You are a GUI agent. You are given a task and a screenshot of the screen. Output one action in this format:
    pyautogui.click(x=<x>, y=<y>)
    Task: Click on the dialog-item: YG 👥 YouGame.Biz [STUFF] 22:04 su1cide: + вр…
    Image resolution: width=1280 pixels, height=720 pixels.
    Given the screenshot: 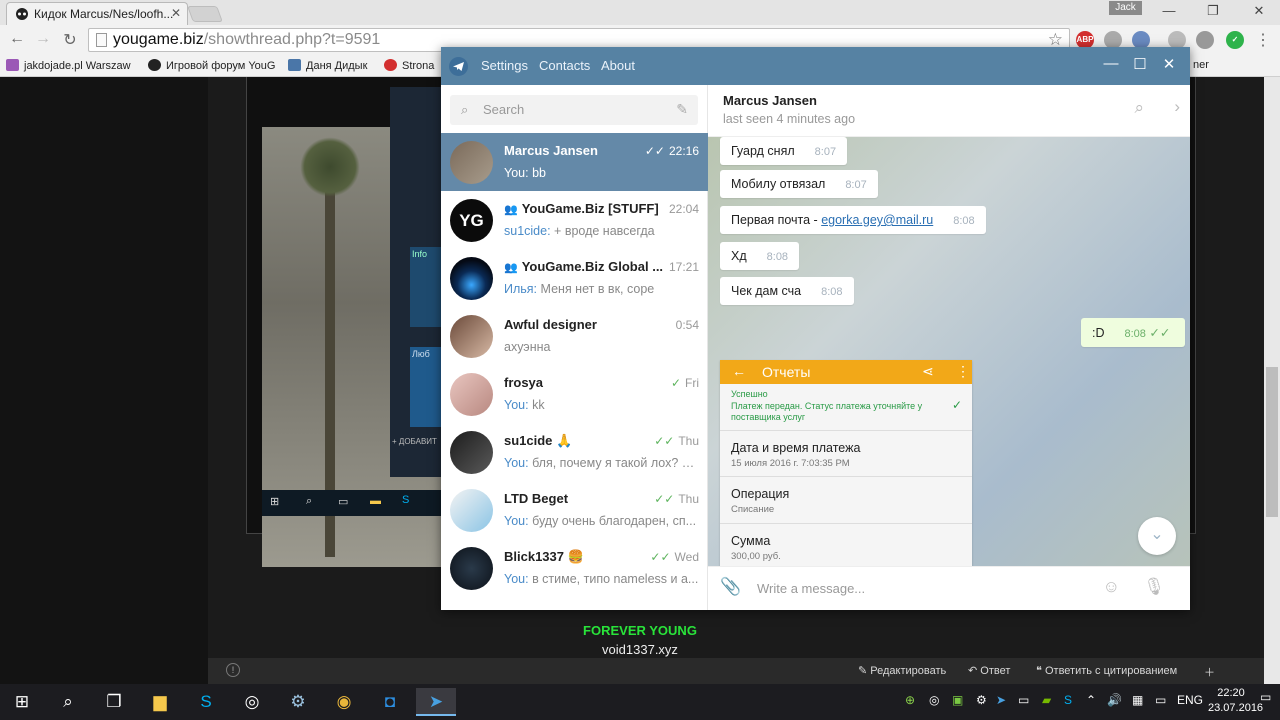 What is the action you would take?
    pyautogui.click(x=574, y=220)
    